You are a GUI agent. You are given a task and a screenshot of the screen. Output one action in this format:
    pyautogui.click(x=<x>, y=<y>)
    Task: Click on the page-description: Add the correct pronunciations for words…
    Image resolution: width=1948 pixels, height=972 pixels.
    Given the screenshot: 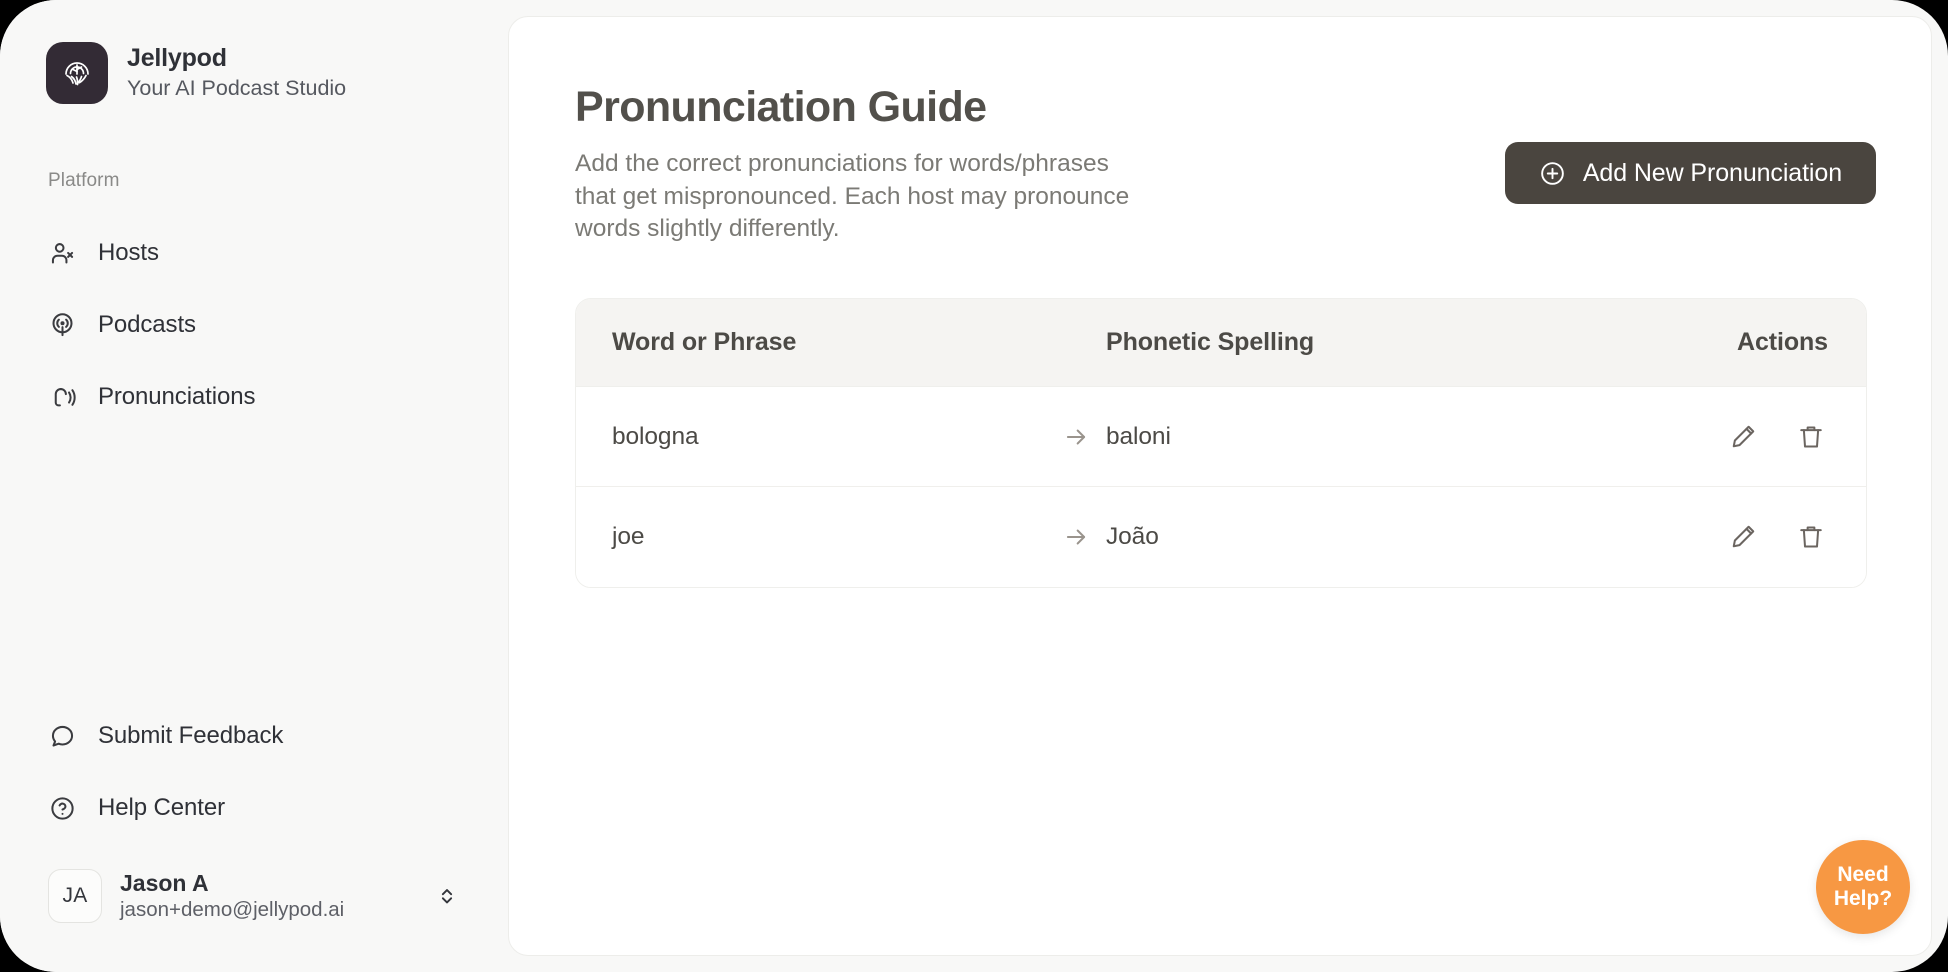 What is the action you would take?
    pyautogui.click(x=852, y=196)
    